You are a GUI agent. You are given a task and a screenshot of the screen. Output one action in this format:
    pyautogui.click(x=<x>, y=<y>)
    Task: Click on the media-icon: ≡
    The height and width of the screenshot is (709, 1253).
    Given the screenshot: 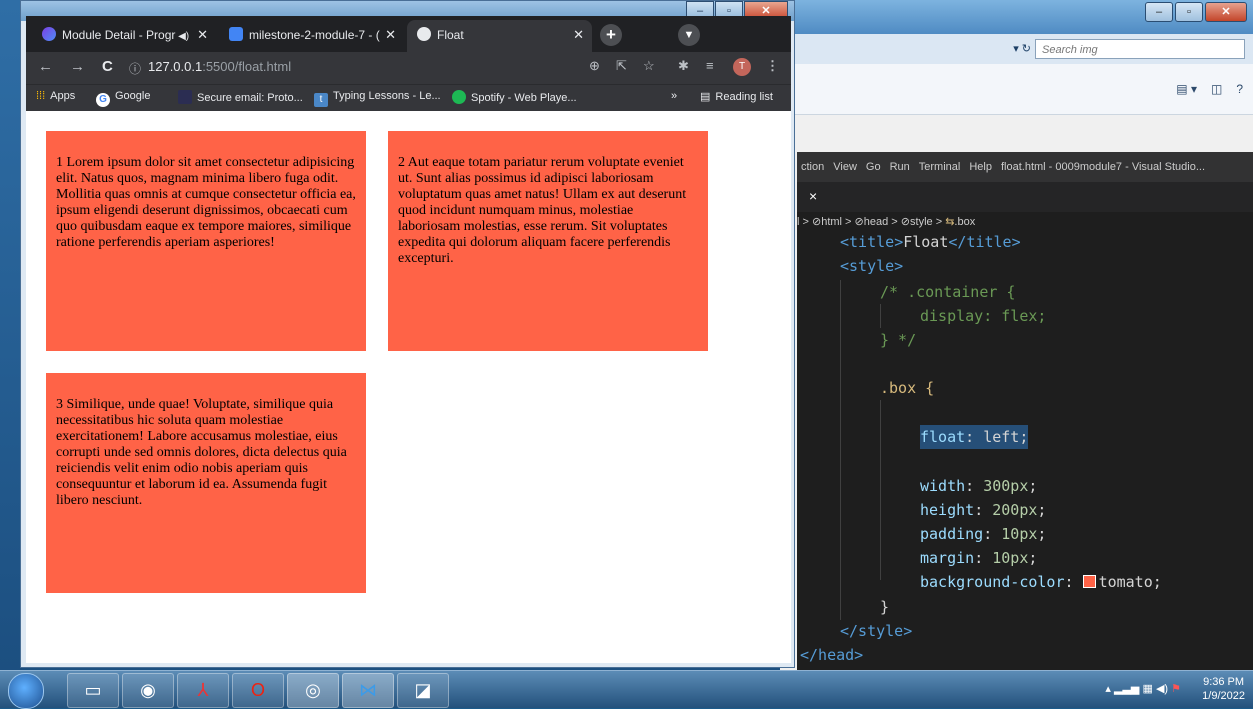 What is the action you would take?
    pyautogui.click(x=710, y=65)
    